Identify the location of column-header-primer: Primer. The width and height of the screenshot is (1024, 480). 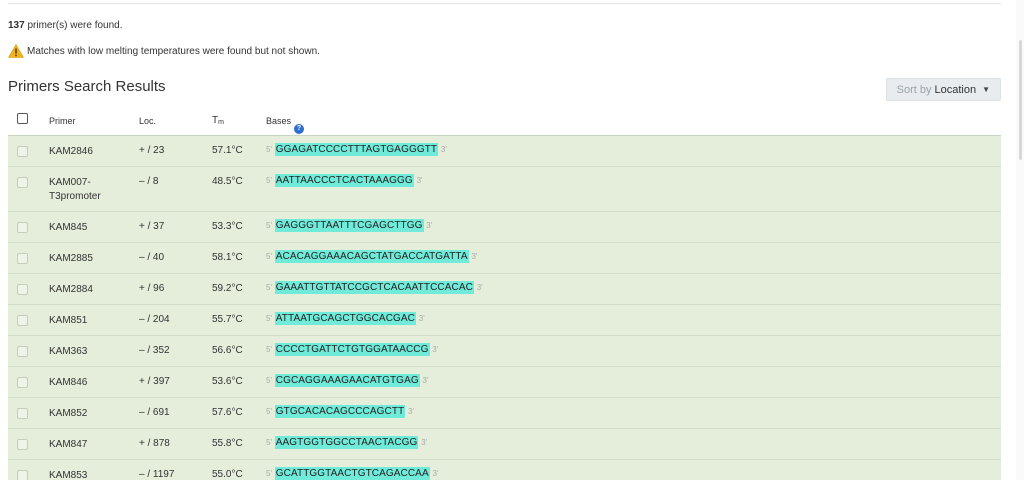
(62, 121).